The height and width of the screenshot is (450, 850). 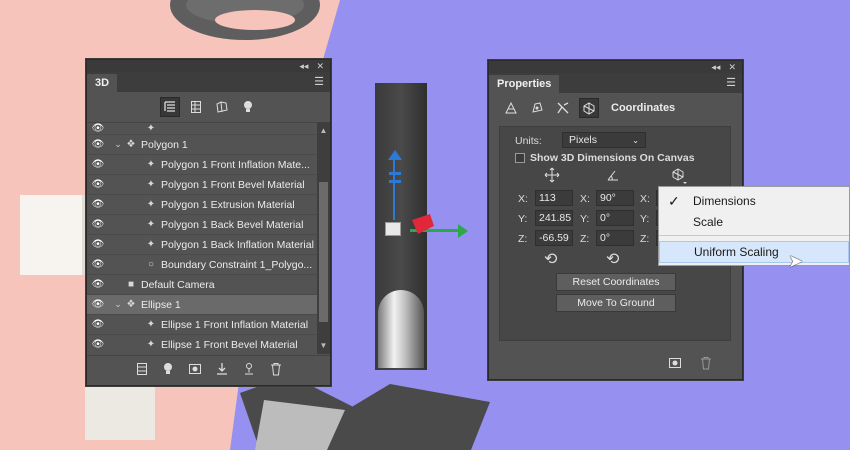 What do you see at coordinates (645, 219) in the screenshot?
I see `scale-y-label: Y:` at bounding box center [645, 219].